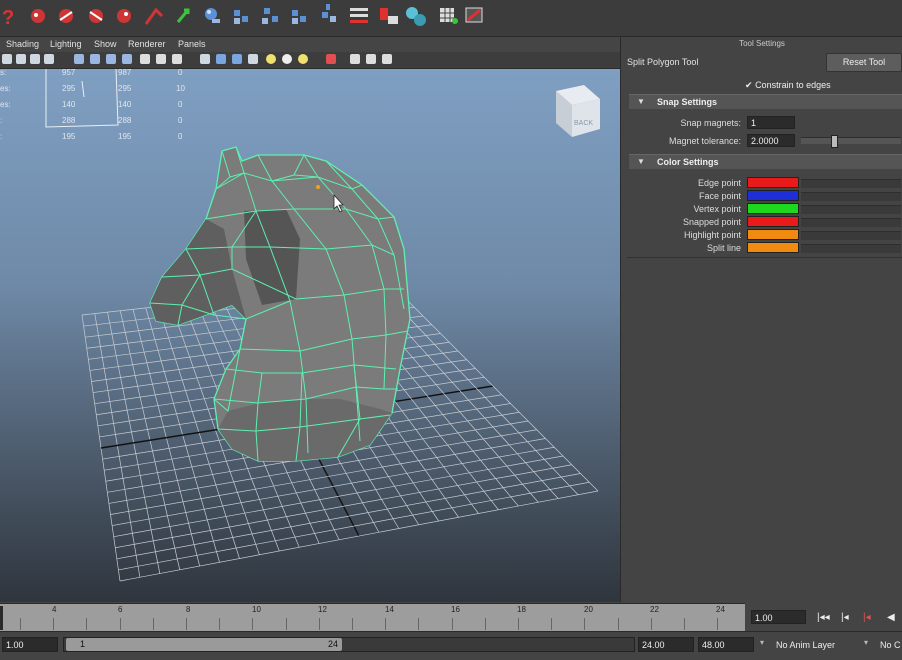 Image resolution: width=902 pixels, height=660 pixels. What do you see at coordinates (765, 161) in the screenshot?
I see `color-settings-header: ▼ Color Settings` at bounding box center [765, 161].